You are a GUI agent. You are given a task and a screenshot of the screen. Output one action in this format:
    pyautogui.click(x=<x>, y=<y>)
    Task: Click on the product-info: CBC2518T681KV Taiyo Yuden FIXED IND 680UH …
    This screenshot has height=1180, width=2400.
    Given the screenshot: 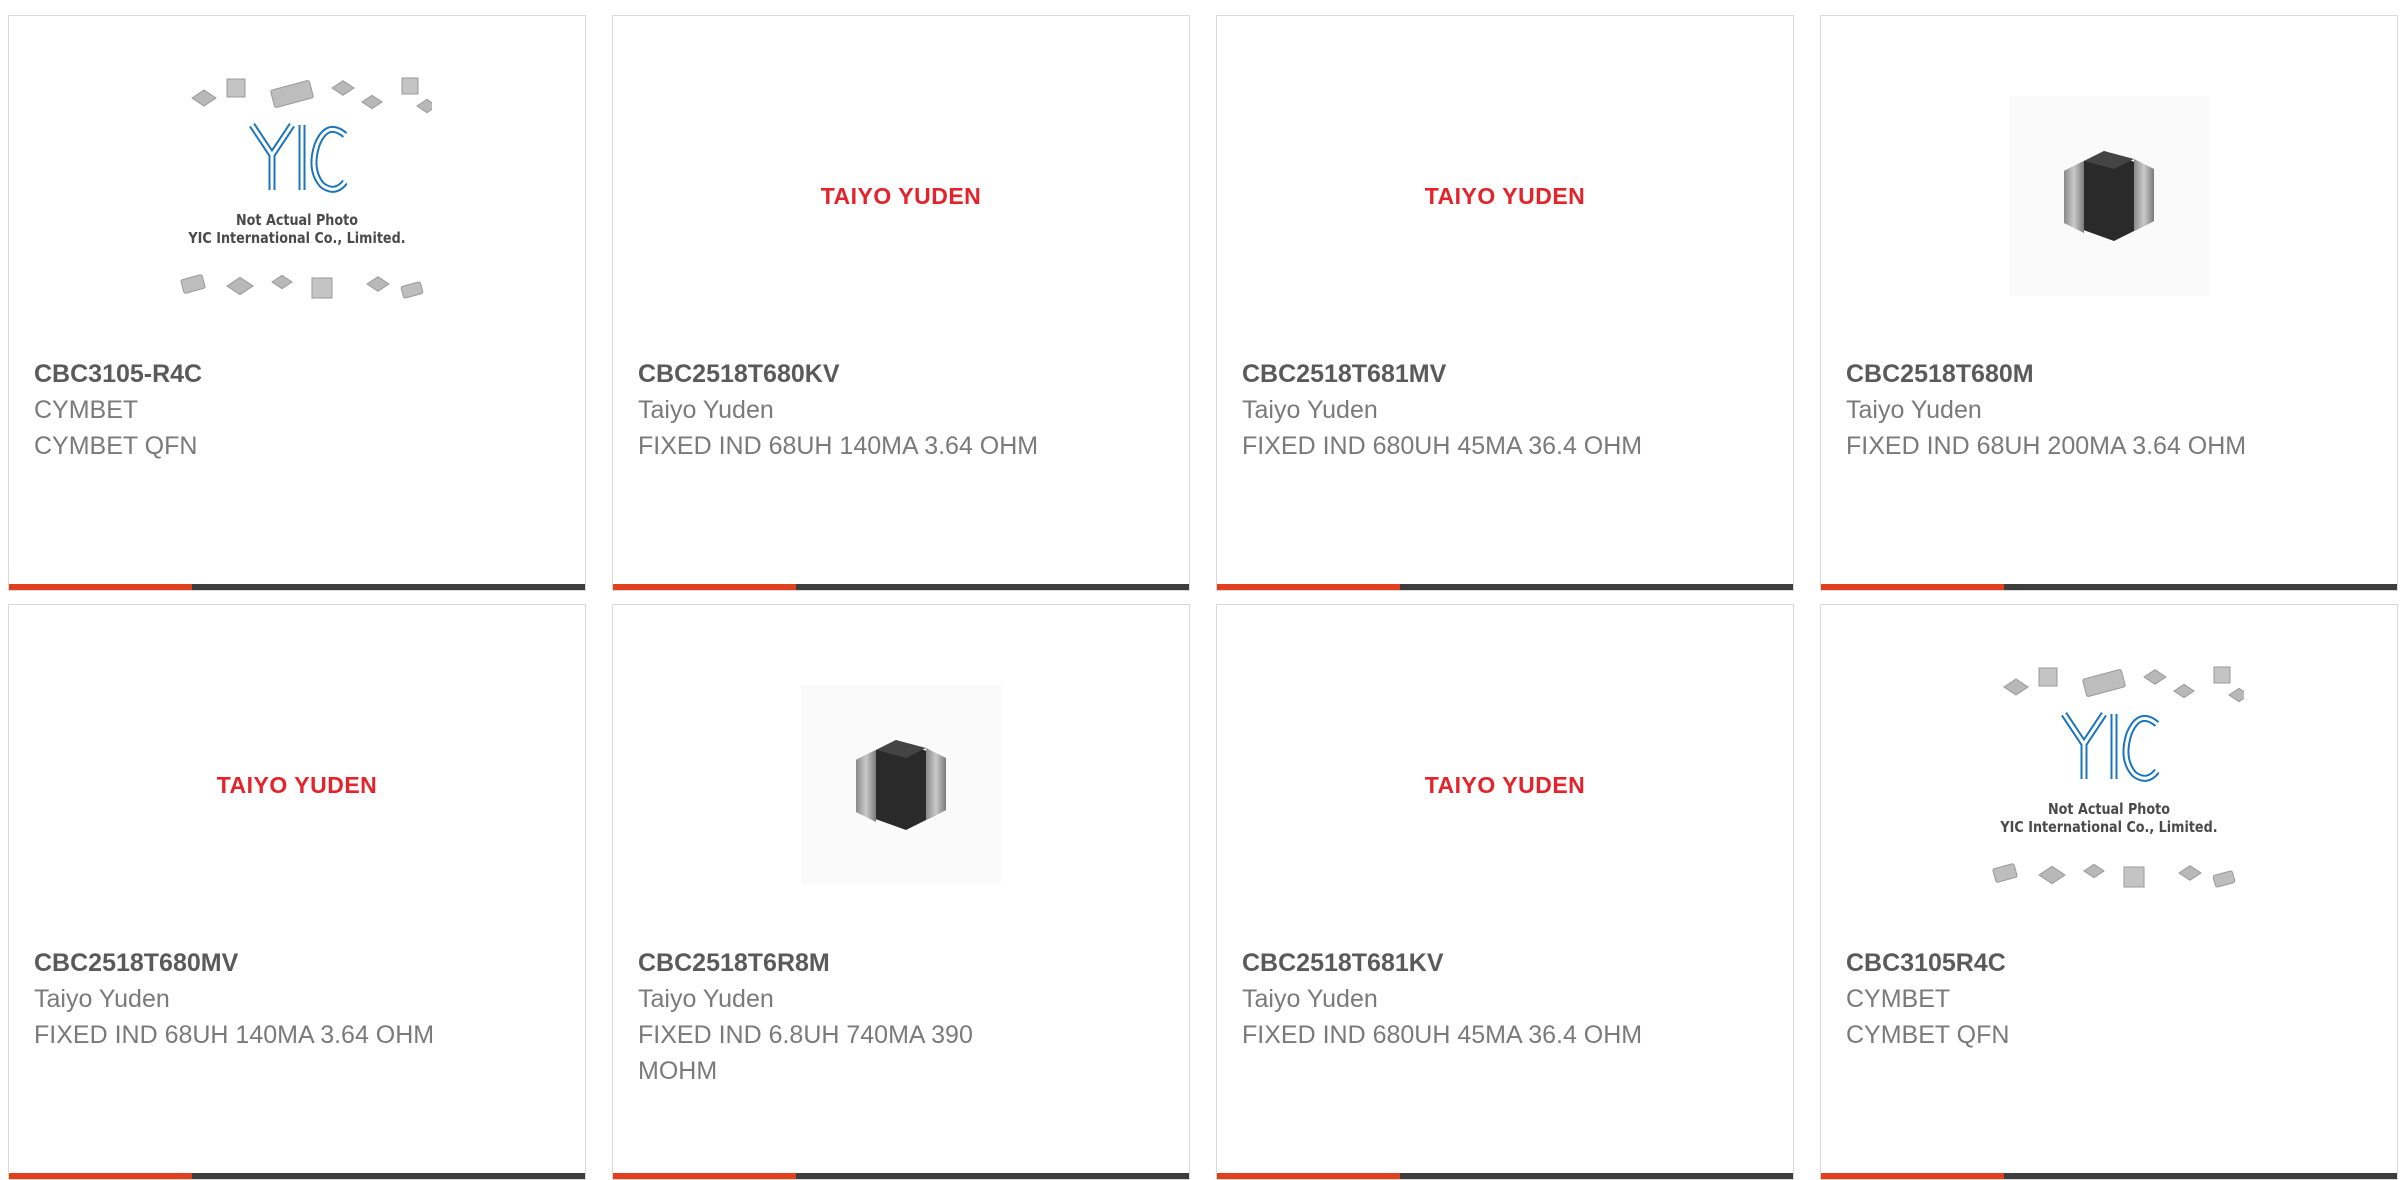 What is the action you would take?
    pyautogui.click(x=1502, y=999)
    